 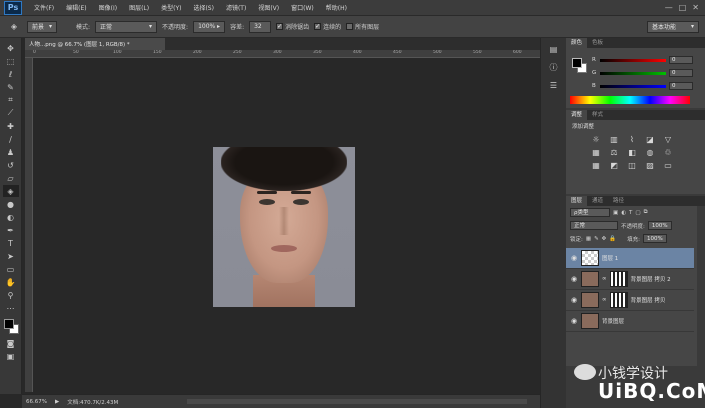 What do you see at coordinates (650, 139) in the screenshot?
I see `exposure-icon: ◪` at bounding box center [650, 139].